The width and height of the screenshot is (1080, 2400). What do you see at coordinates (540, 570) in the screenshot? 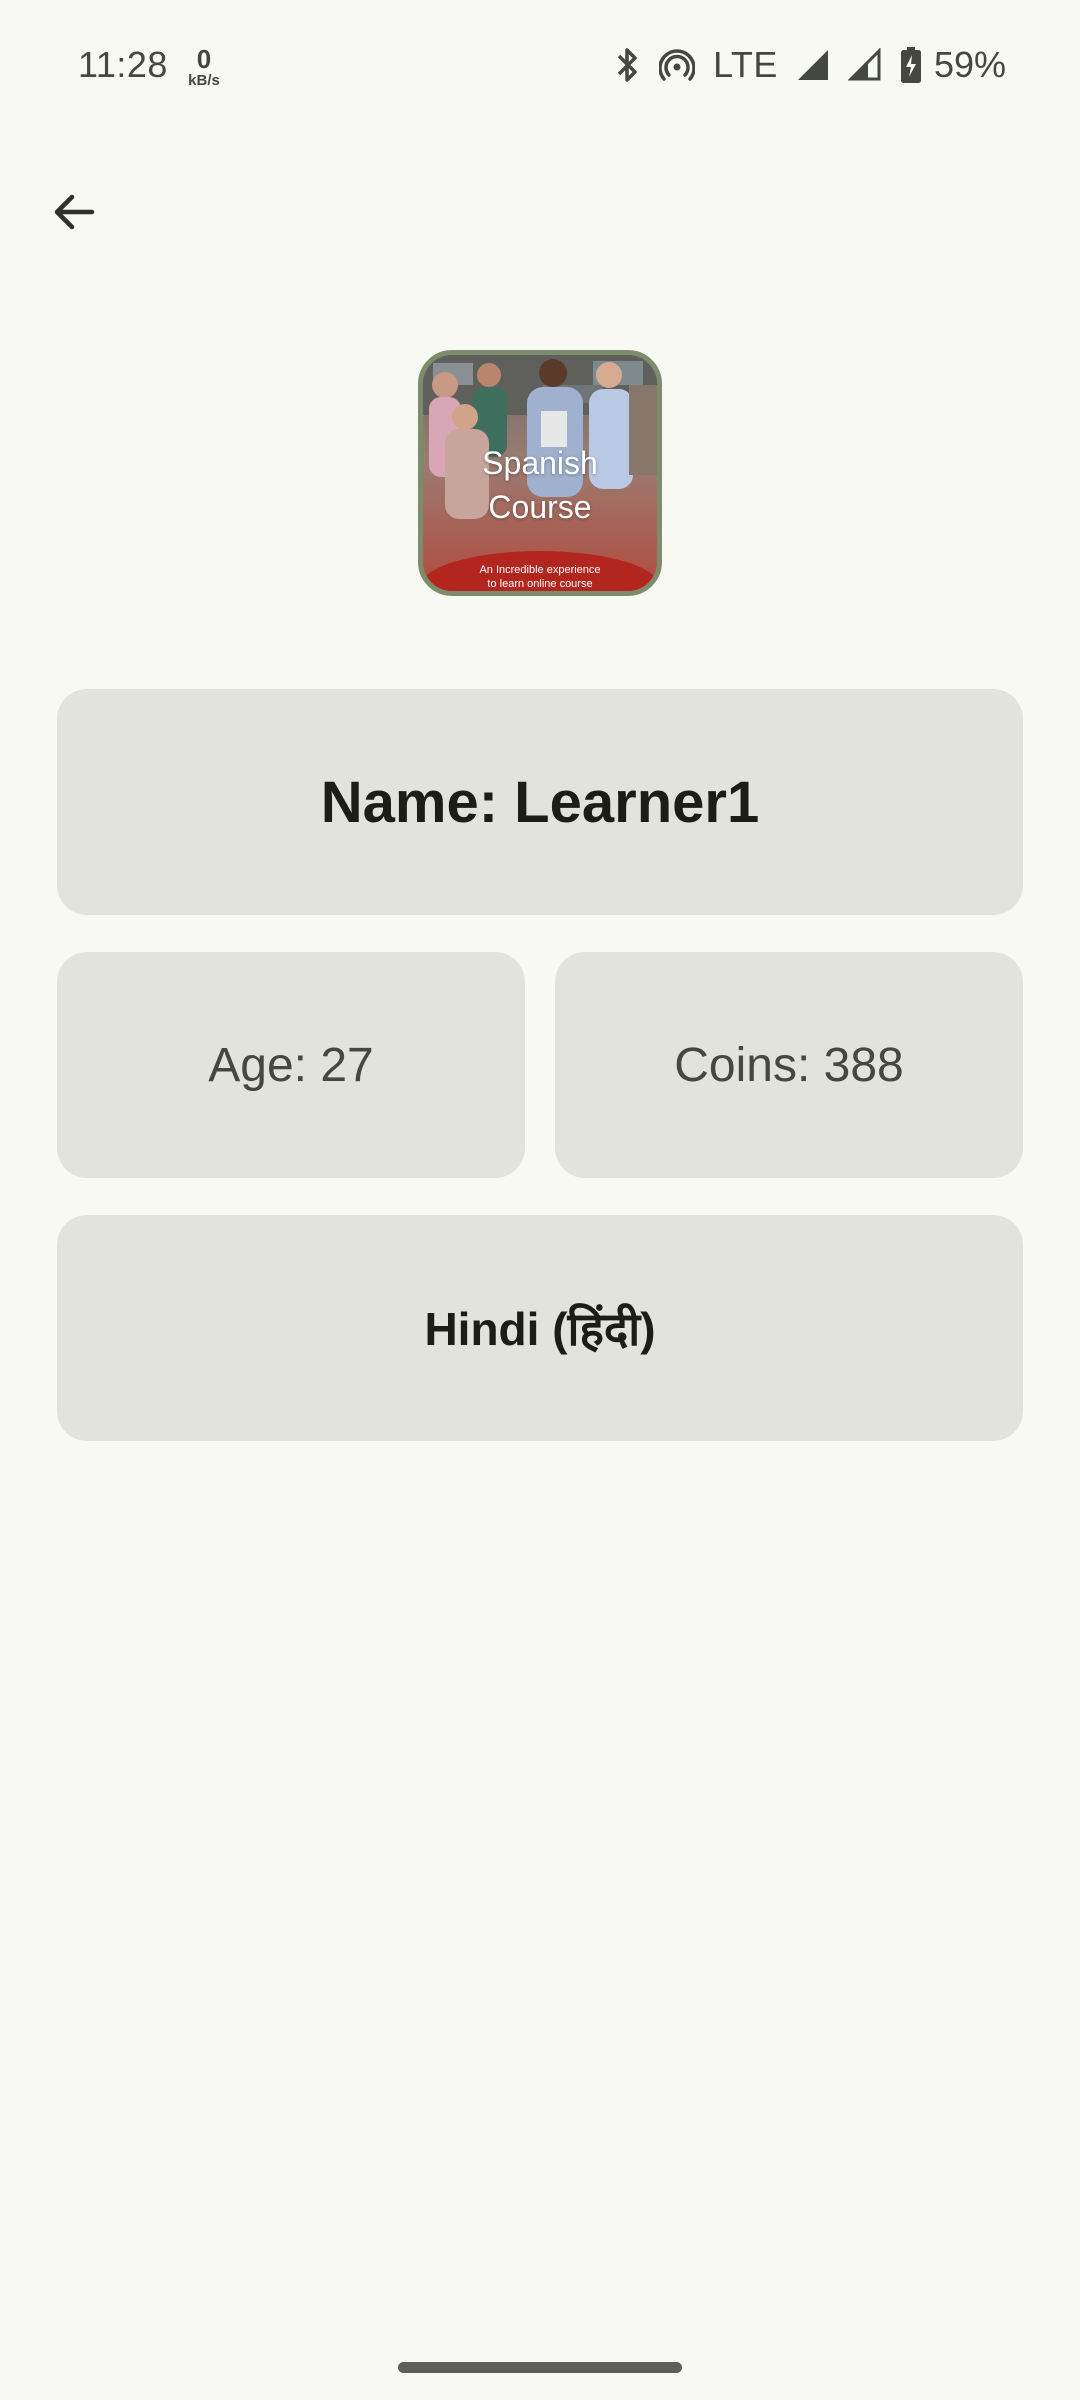
I see `course-subtitle-line1: An Incredible experience` at bounding box center [540, 570].